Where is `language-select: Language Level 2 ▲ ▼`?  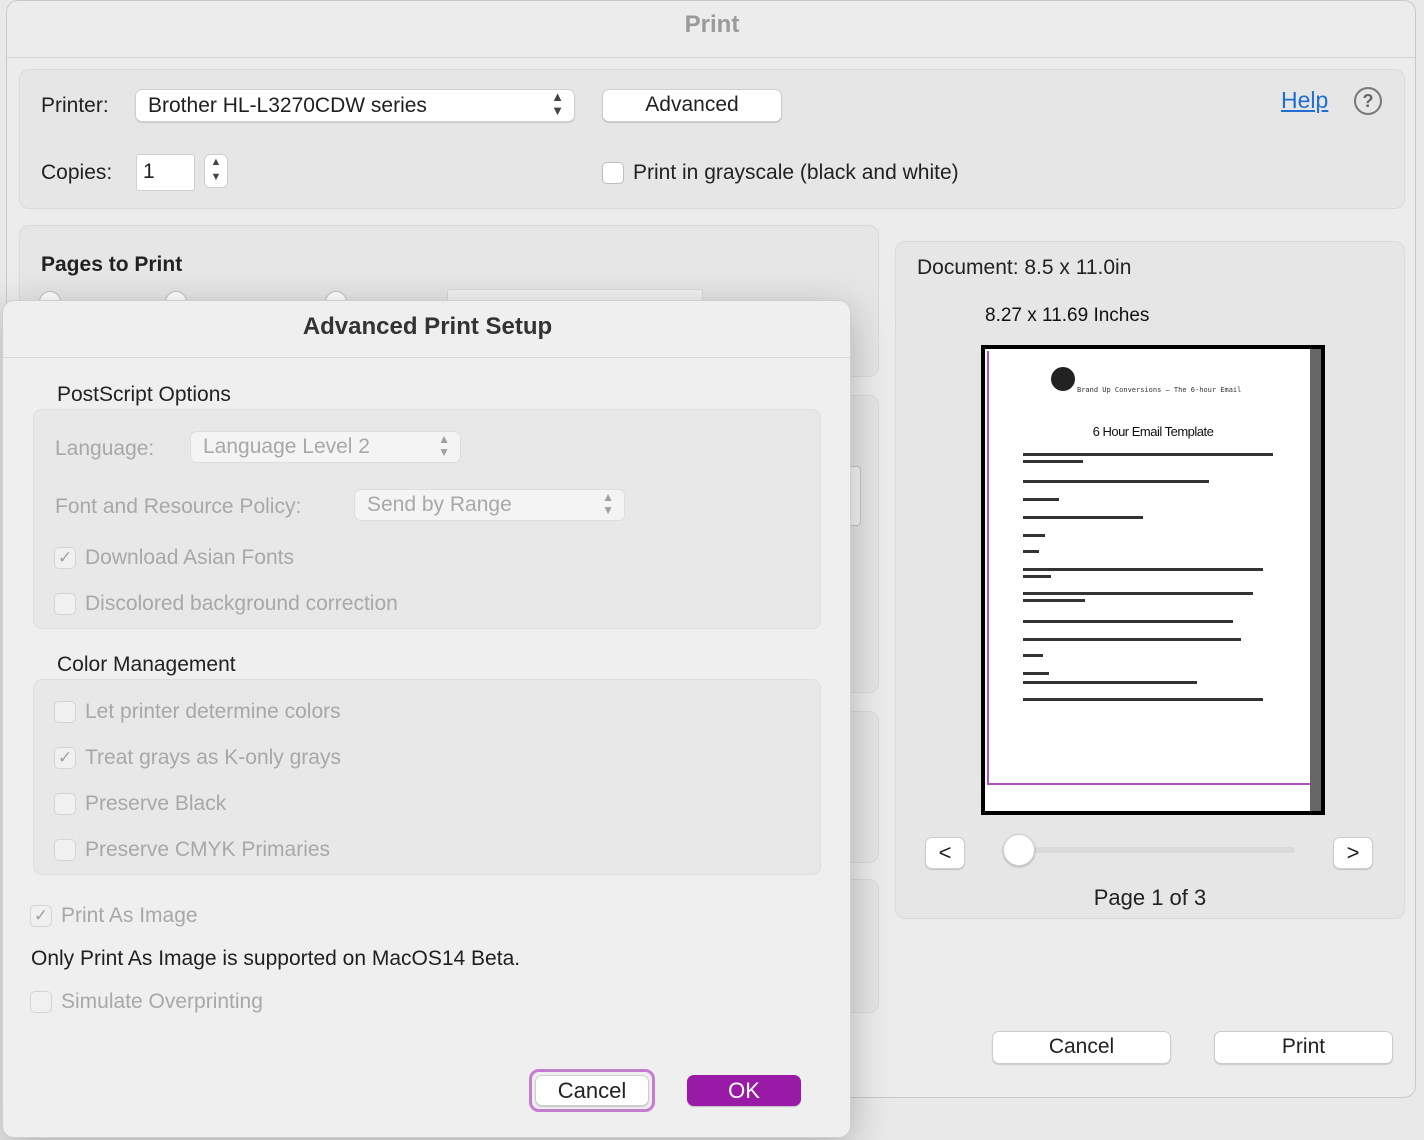
language-select: Language Level 2 ▲ ▼ is located at coordinates (325, 447).